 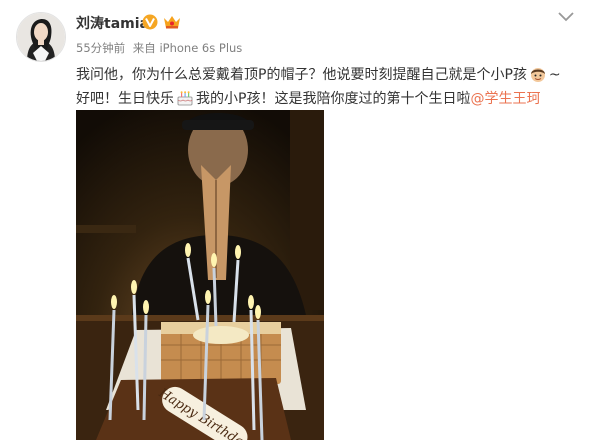 What do you see at coordinates (505, 99) in the screenshot?
I see `mention-link: @学生王珂` at bounding box center [505, 99].